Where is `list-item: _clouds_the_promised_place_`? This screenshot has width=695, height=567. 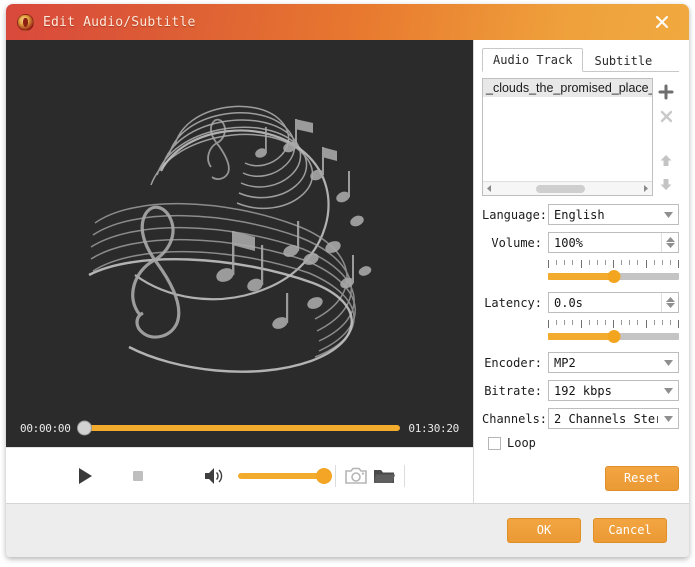 list-item: _clouds_the_promised_place_ is located at coordinates (567, 88).